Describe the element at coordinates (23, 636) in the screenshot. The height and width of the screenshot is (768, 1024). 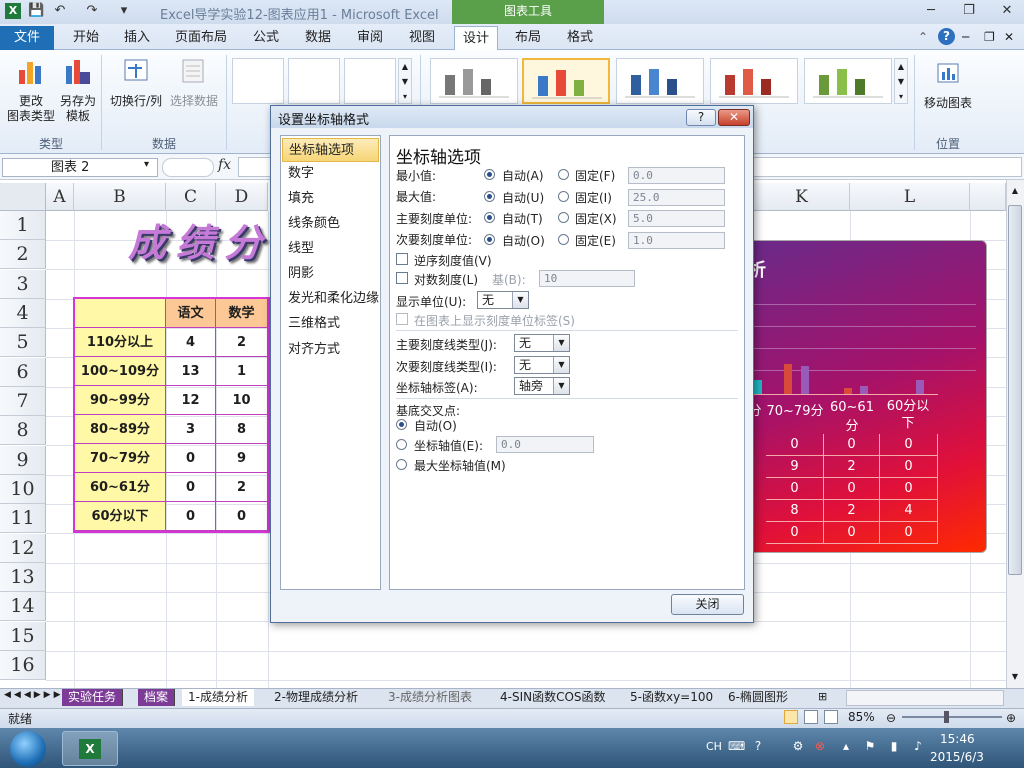
I see `row-header: 15` at that location.